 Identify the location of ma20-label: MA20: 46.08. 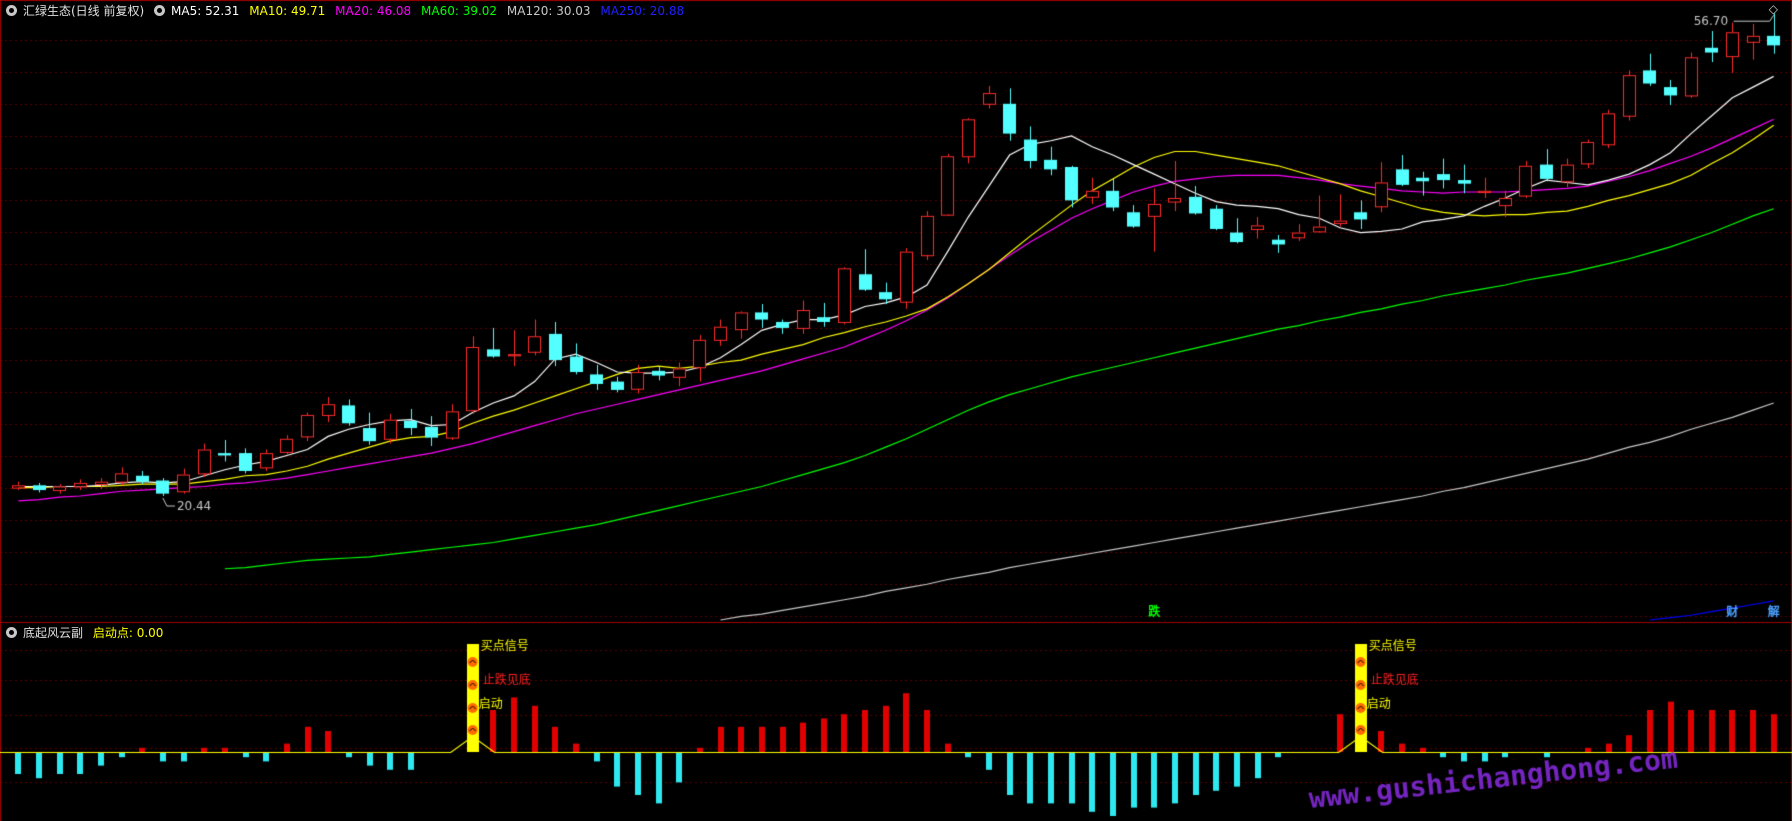
(373, 11).